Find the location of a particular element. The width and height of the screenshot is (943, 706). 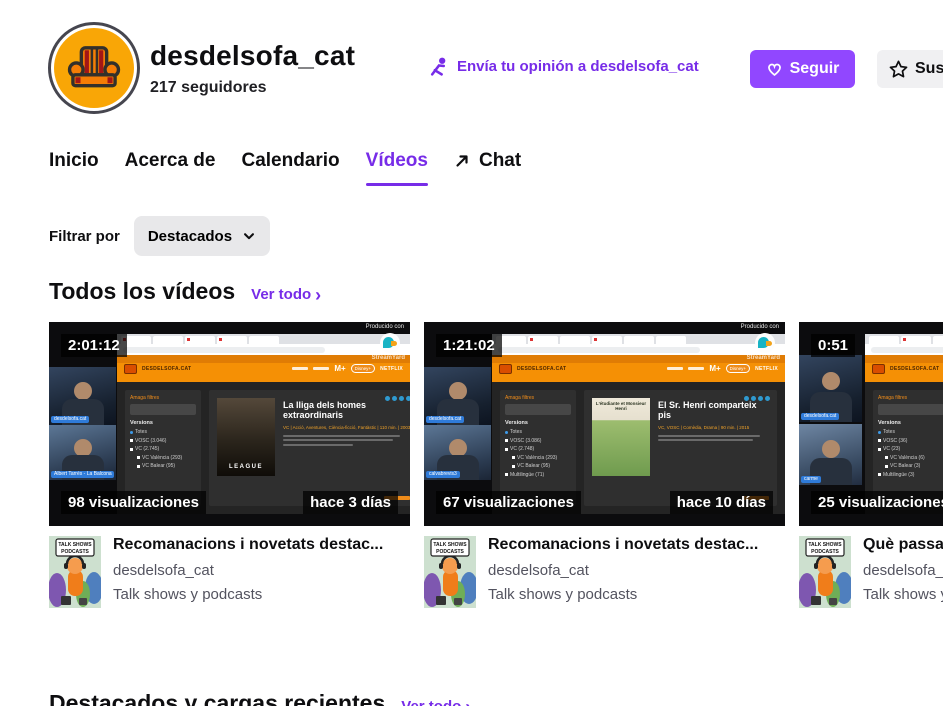

movistar-plus-logo: M+ is located at coordinates (715, 368).